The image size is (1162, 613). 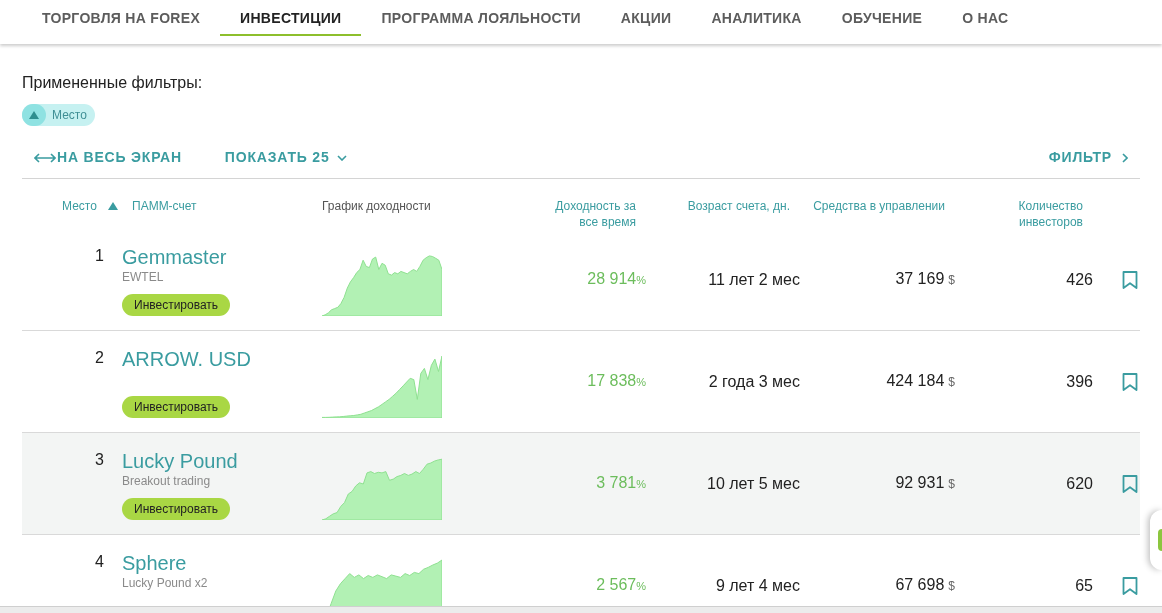 I want to click on account-age: 11 лет 2 мес, so click(x=754, y=279).